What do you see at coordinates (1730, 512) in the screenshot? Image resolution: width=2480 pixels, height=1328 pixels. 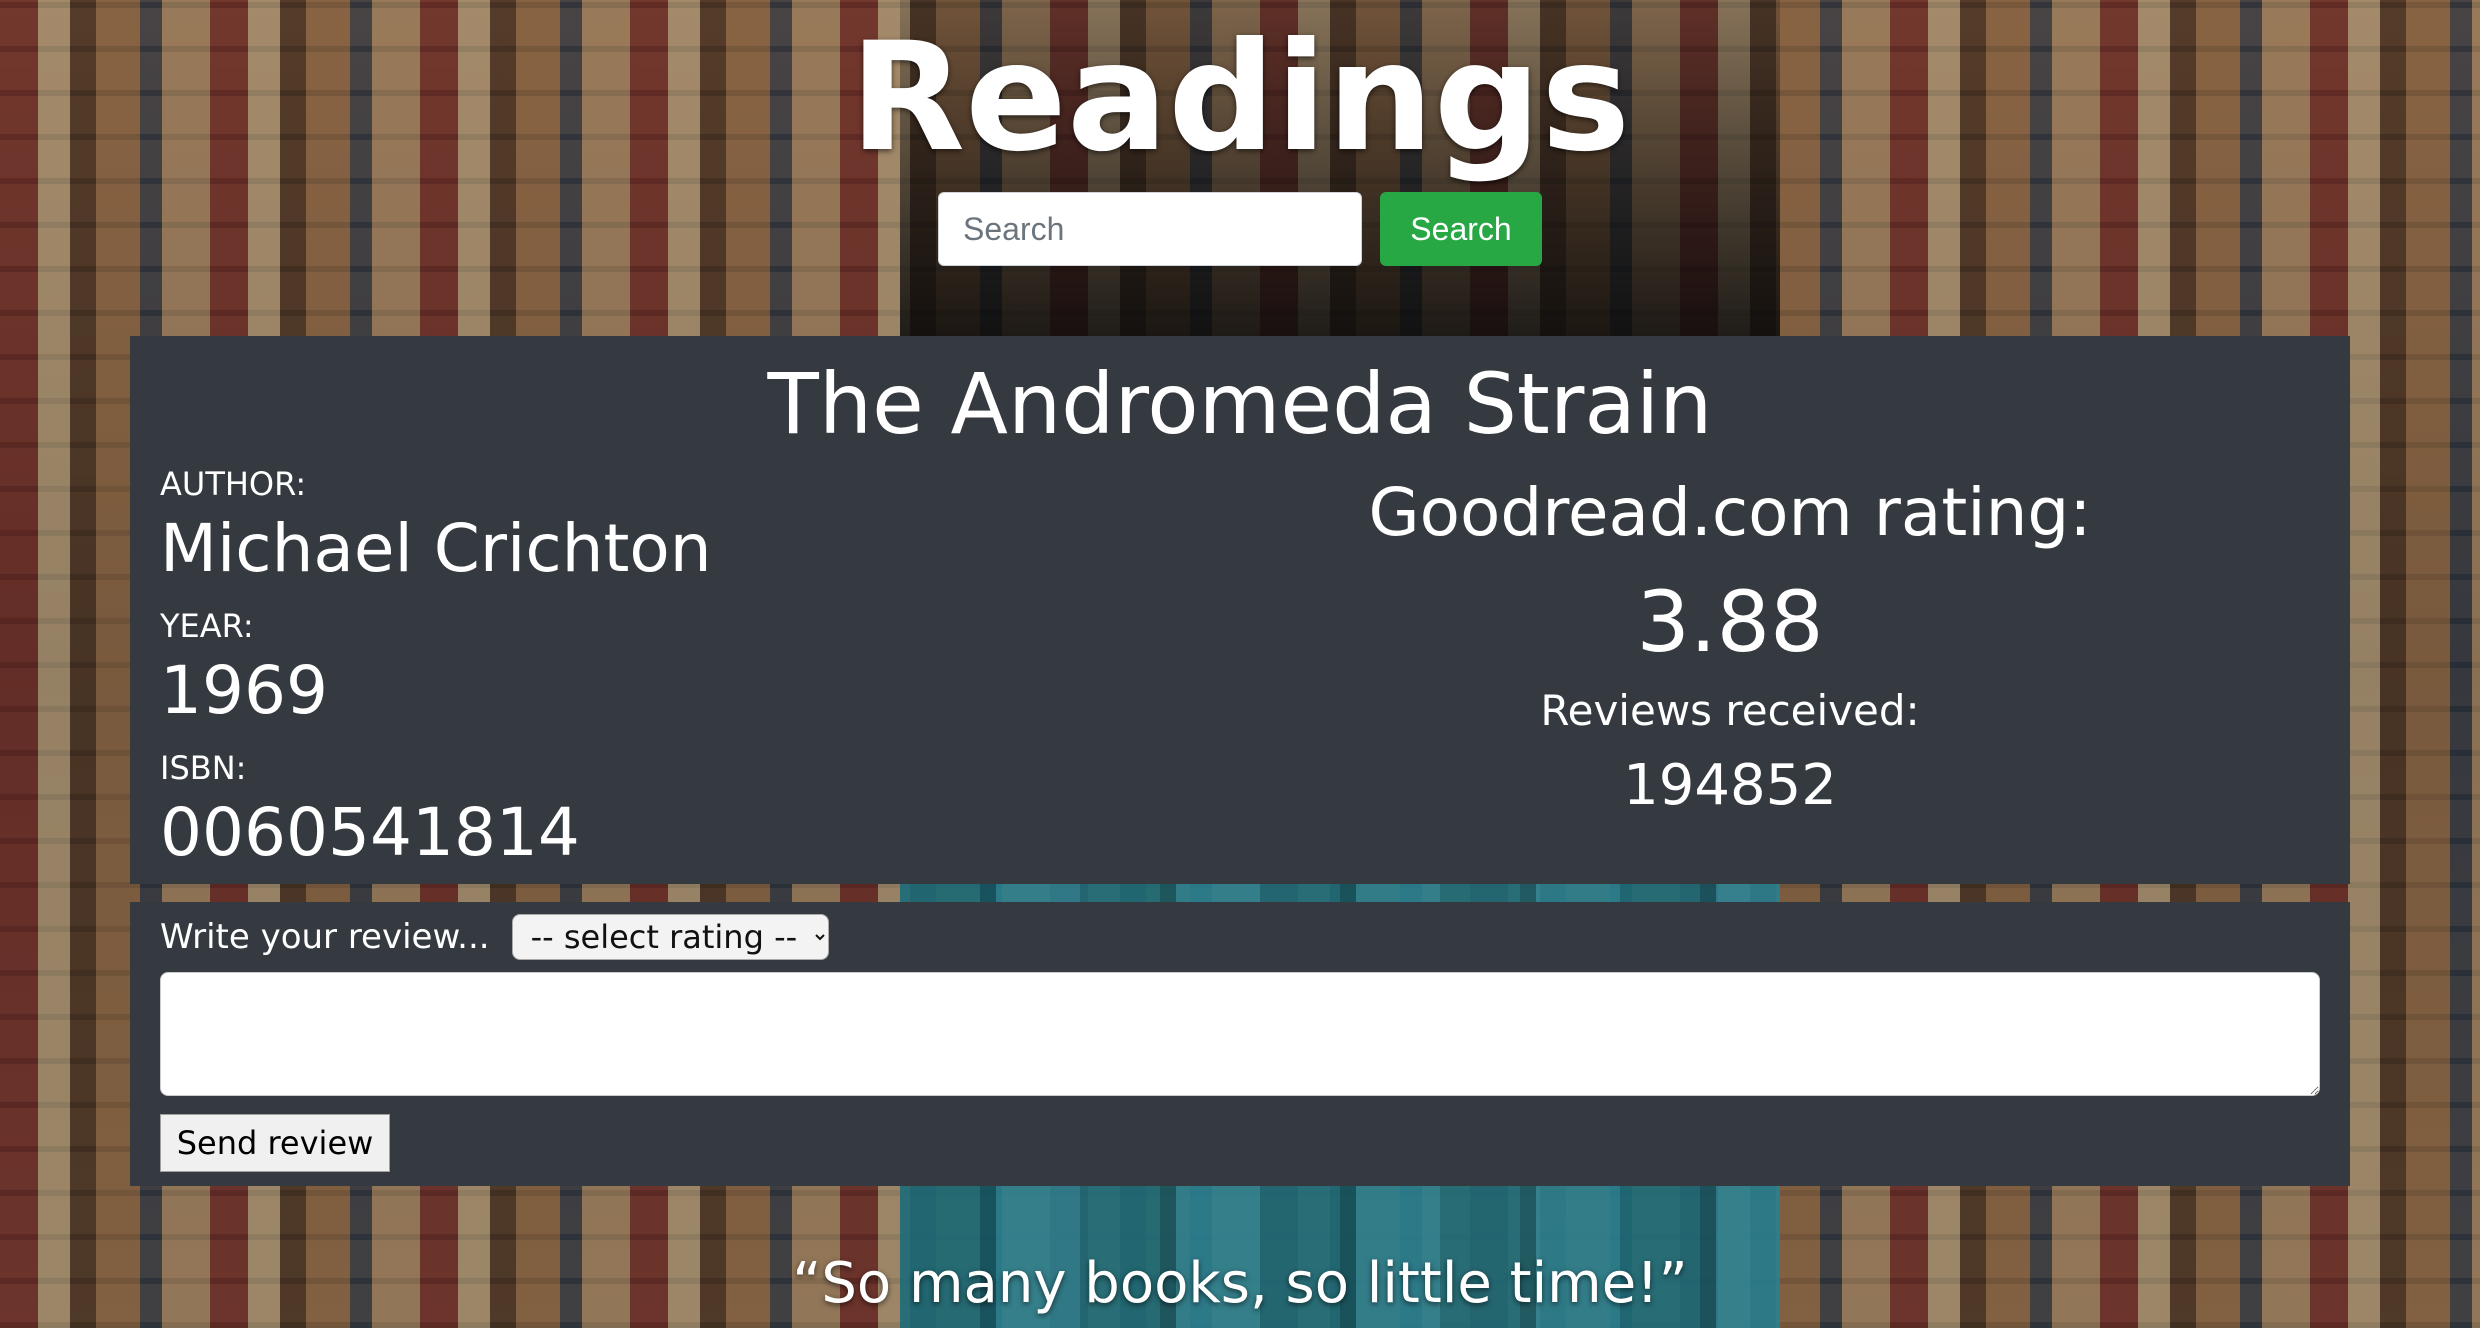 I see `rating-heading: Goodread.com rating:` at bounding box center [1730, 512].